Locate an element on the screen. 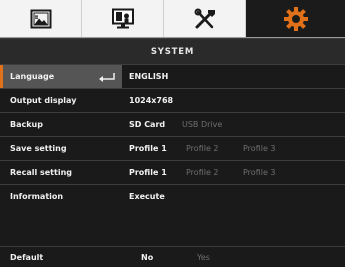 The width and height of the screenshot is (345, 267). setting-label: Recall setting is located at coordinates (41, 172).